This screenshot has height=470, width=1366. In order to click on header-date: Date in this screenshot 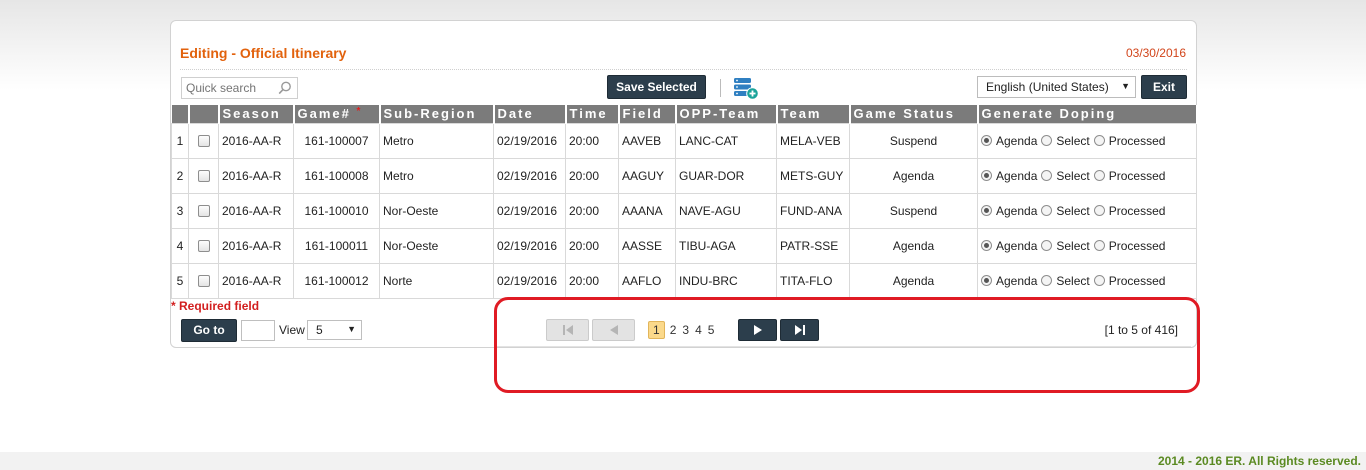, I will do `click(530, 114)`.